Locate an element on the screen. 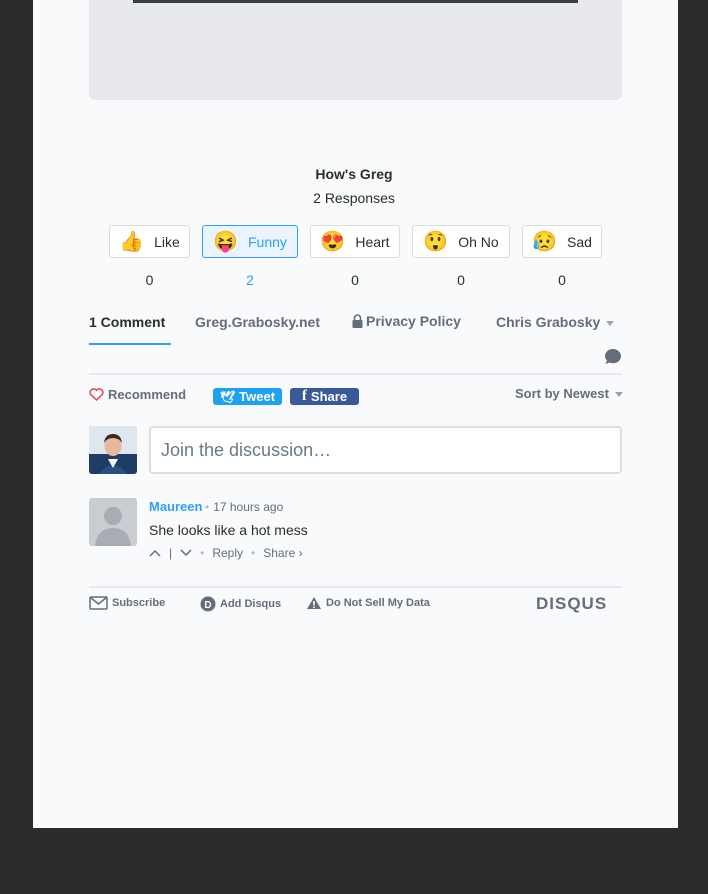 This screenshot has width=708, height=894. tweet-label: Tweet is located at coordinates (257, 396).